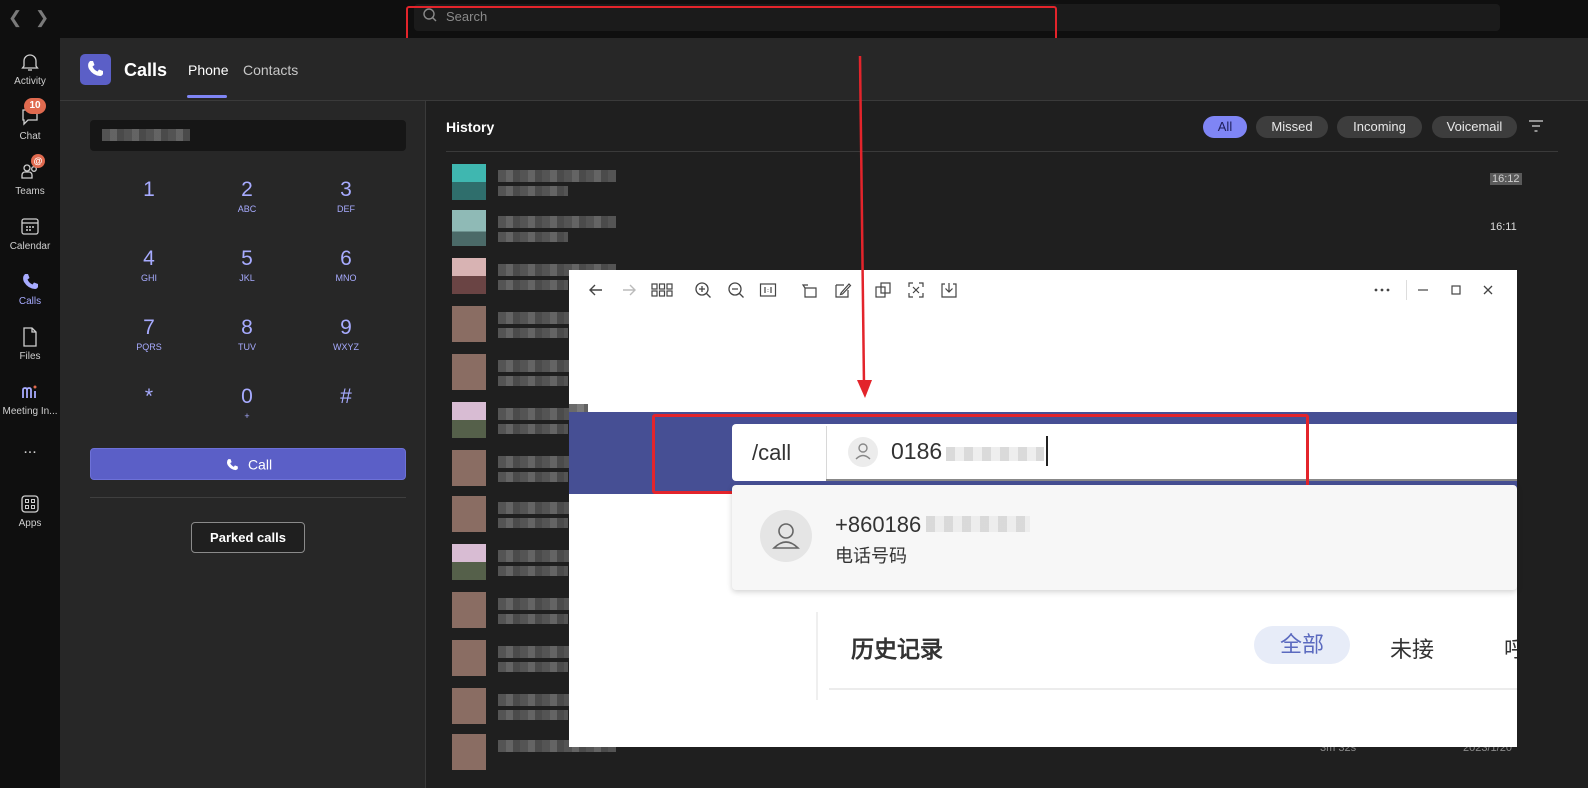 This screenshot has height=788, width=1588. I want to click on calendar-icon, so click(30, 226).